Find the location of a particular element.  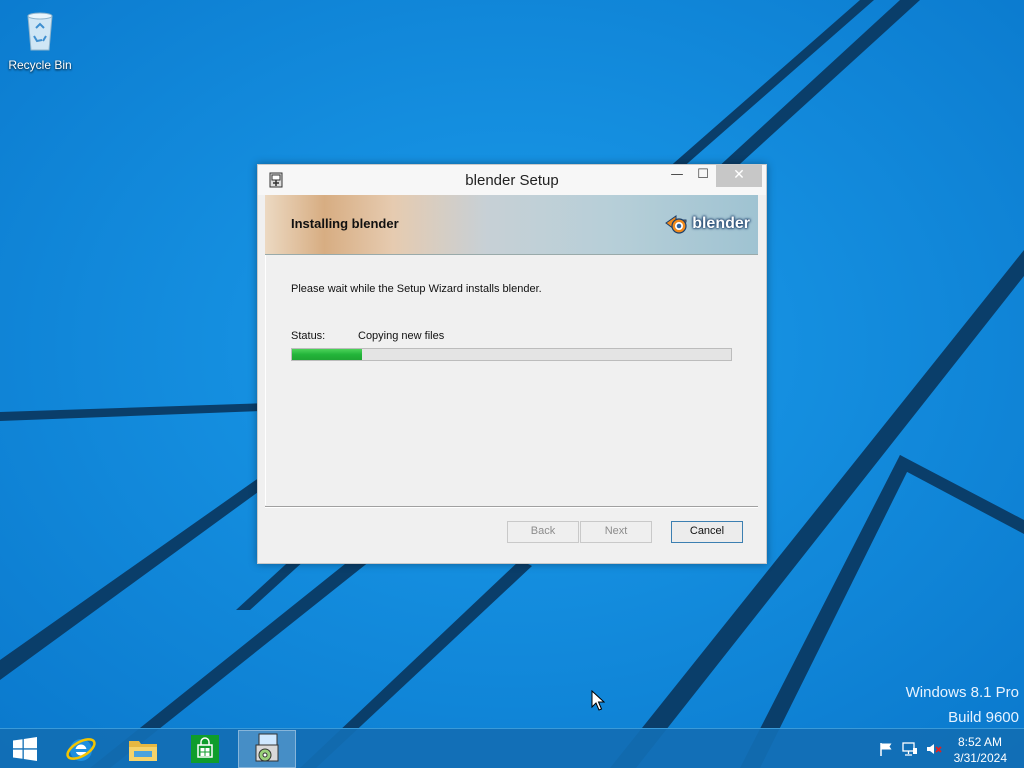

next-button: Next is located at coordinates (616, 532).